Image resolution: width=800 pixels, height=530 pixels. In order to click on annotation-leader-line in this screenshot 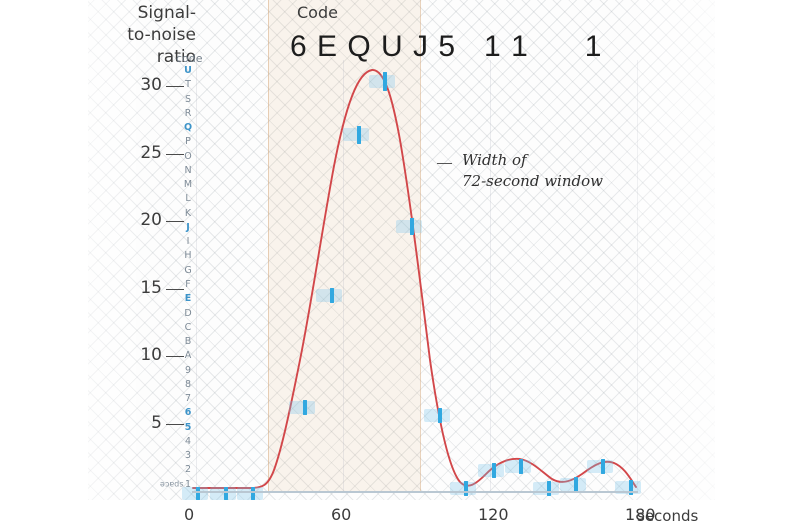, I will do `click(444, 164)`.